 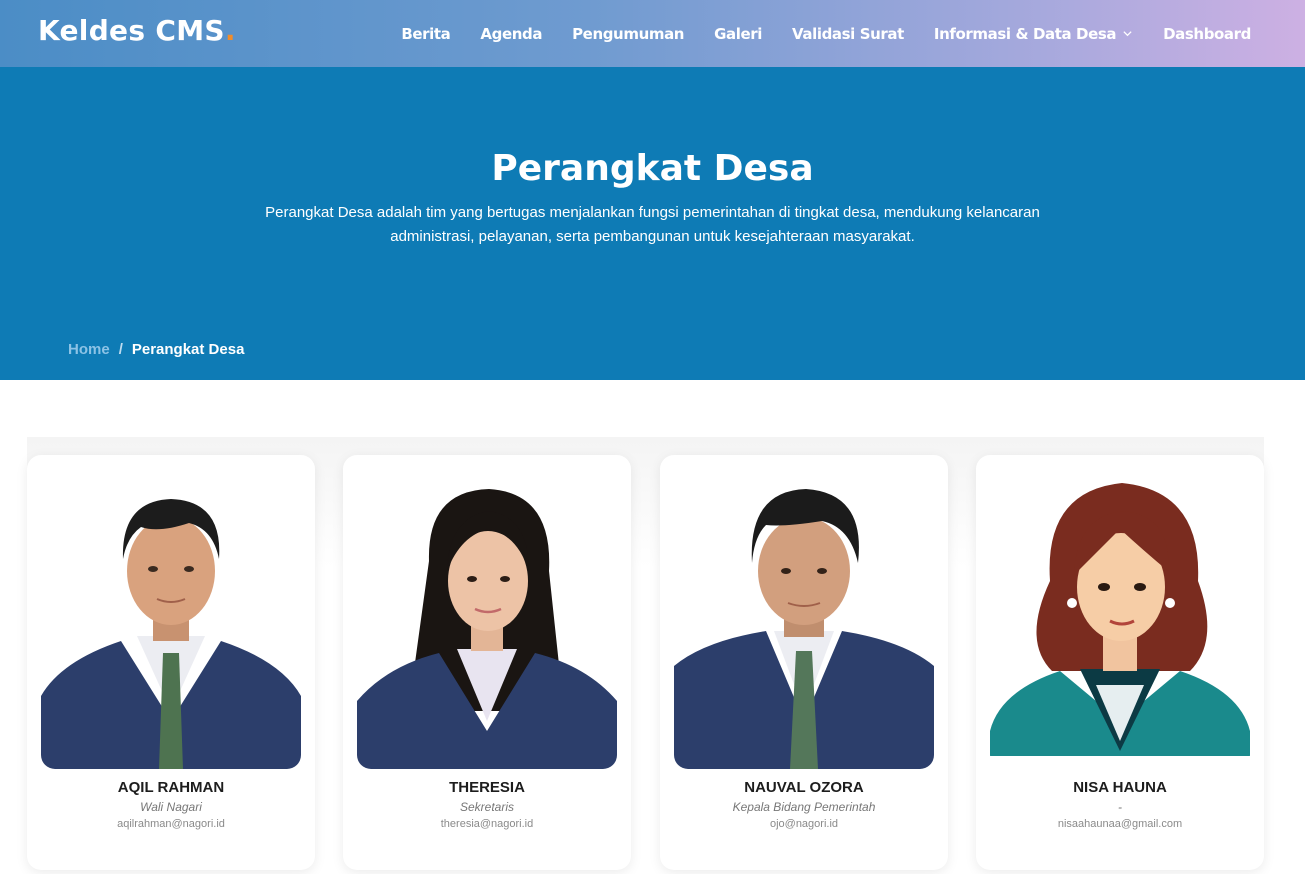 What do you see at coordinates (804, 787) in the screenshot?
I see `member-name: NAUVAL OZORA` at bounding box center [804, 787].